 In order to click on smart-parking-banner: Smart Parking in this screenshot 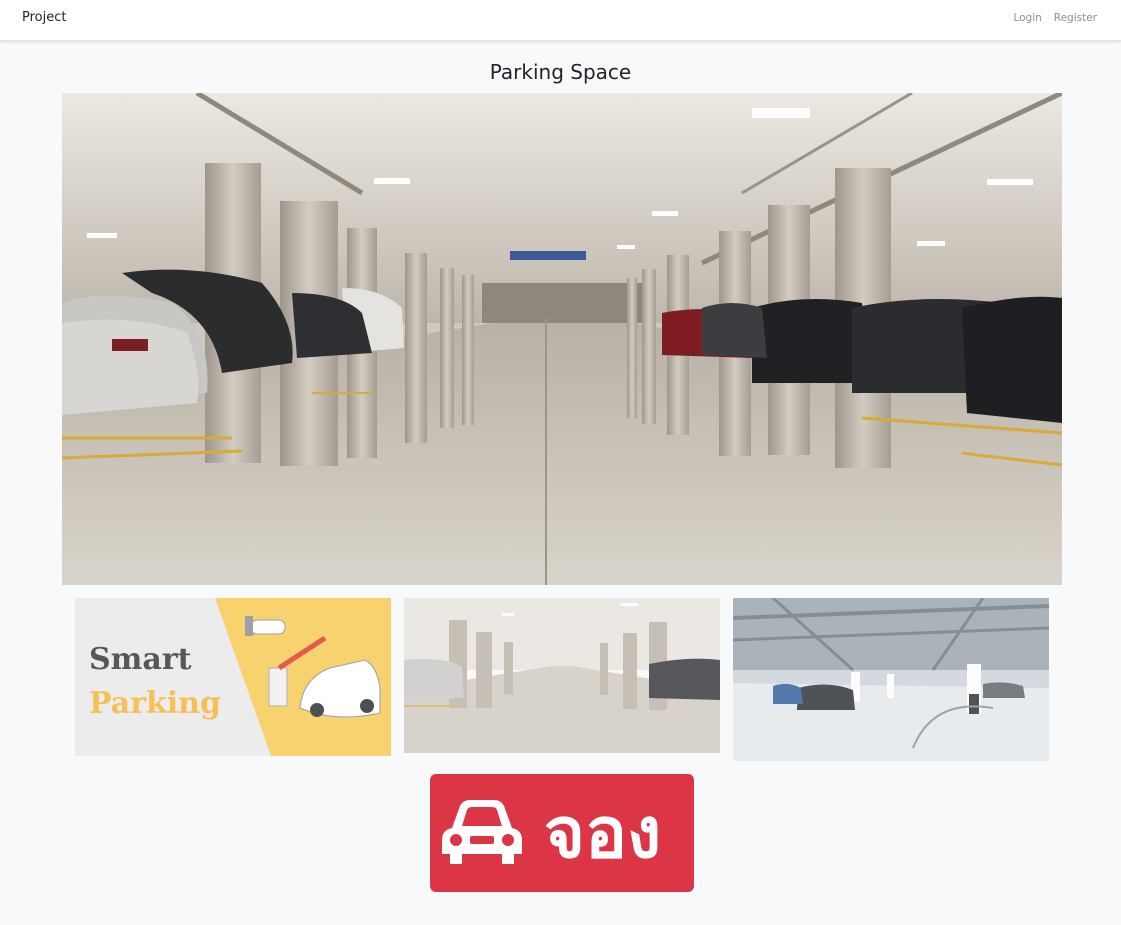, I will do `click(233, 677)`.